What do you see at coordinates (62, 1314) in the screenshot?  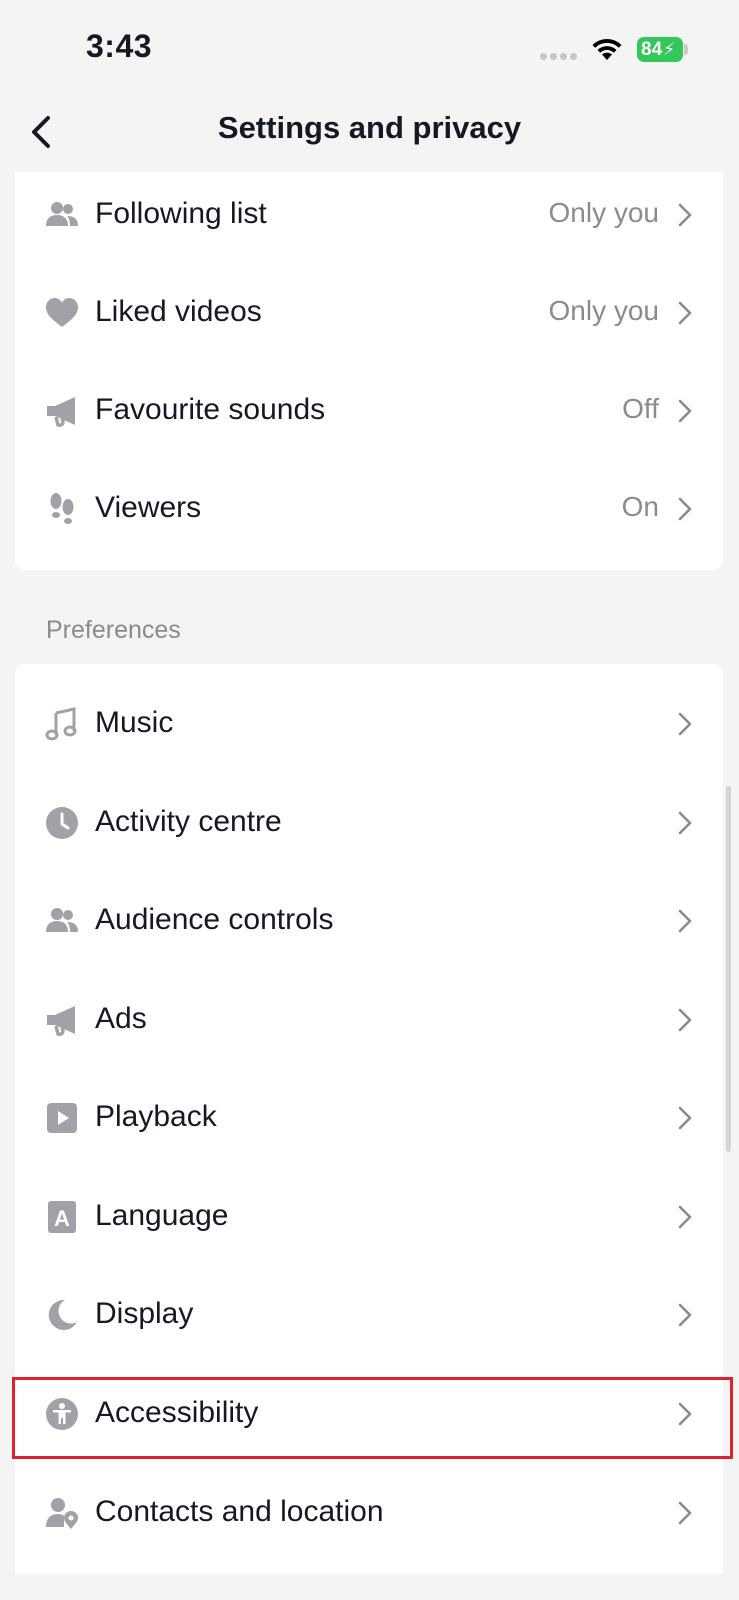 I see `moon-icon` at bounding box center [62, 1314].